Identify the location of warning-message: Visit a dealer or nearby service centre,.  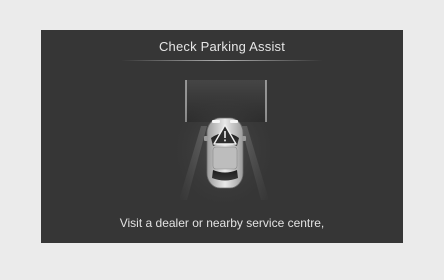
(222, 223).